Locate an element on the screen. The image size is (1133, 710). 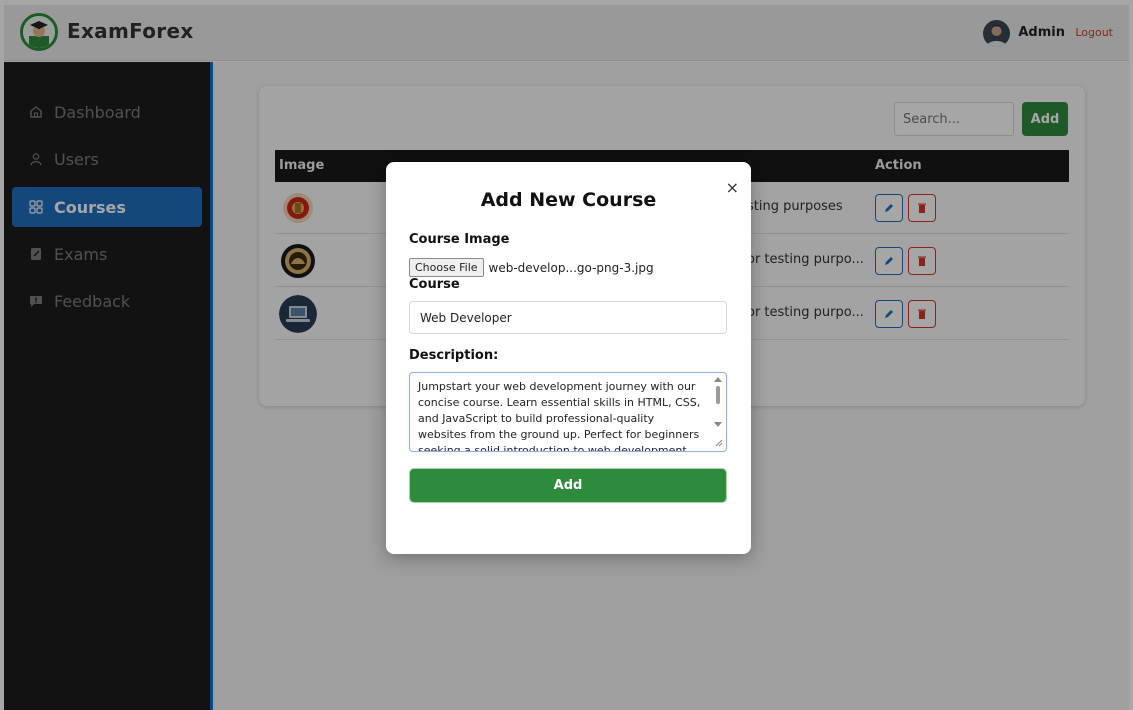
choose-file-button: Choose File is located at coordinates (446, 267).